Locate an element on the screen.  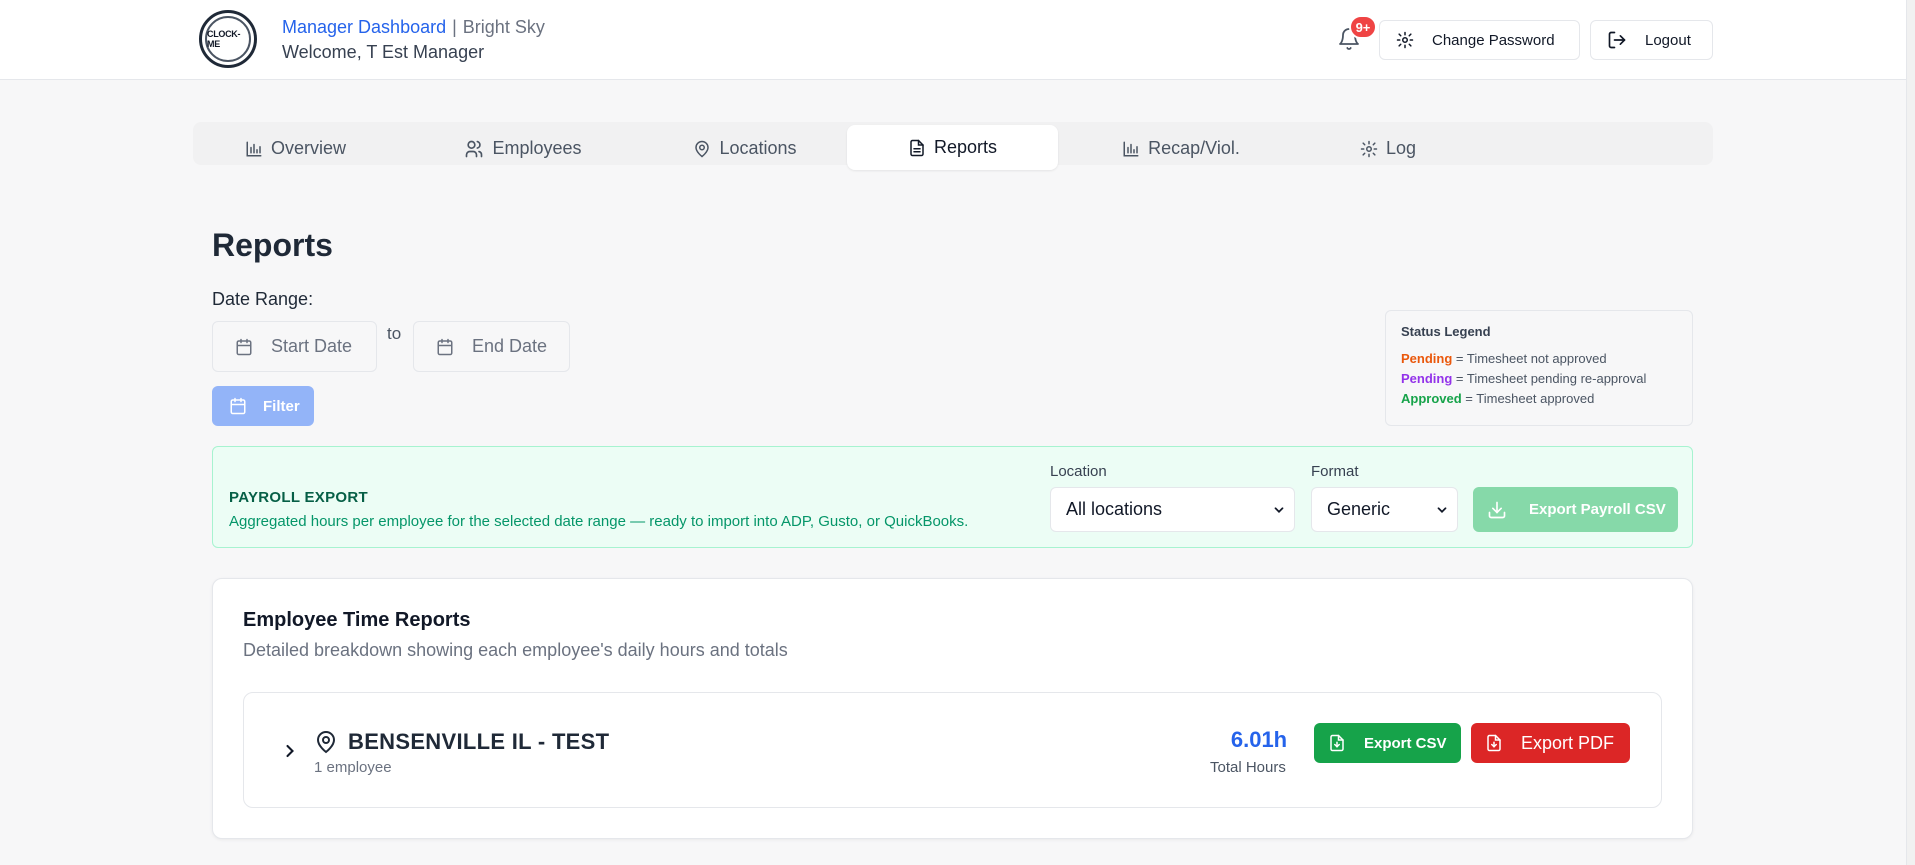
format-select-label: Format is located at coordinates (1335, 471).